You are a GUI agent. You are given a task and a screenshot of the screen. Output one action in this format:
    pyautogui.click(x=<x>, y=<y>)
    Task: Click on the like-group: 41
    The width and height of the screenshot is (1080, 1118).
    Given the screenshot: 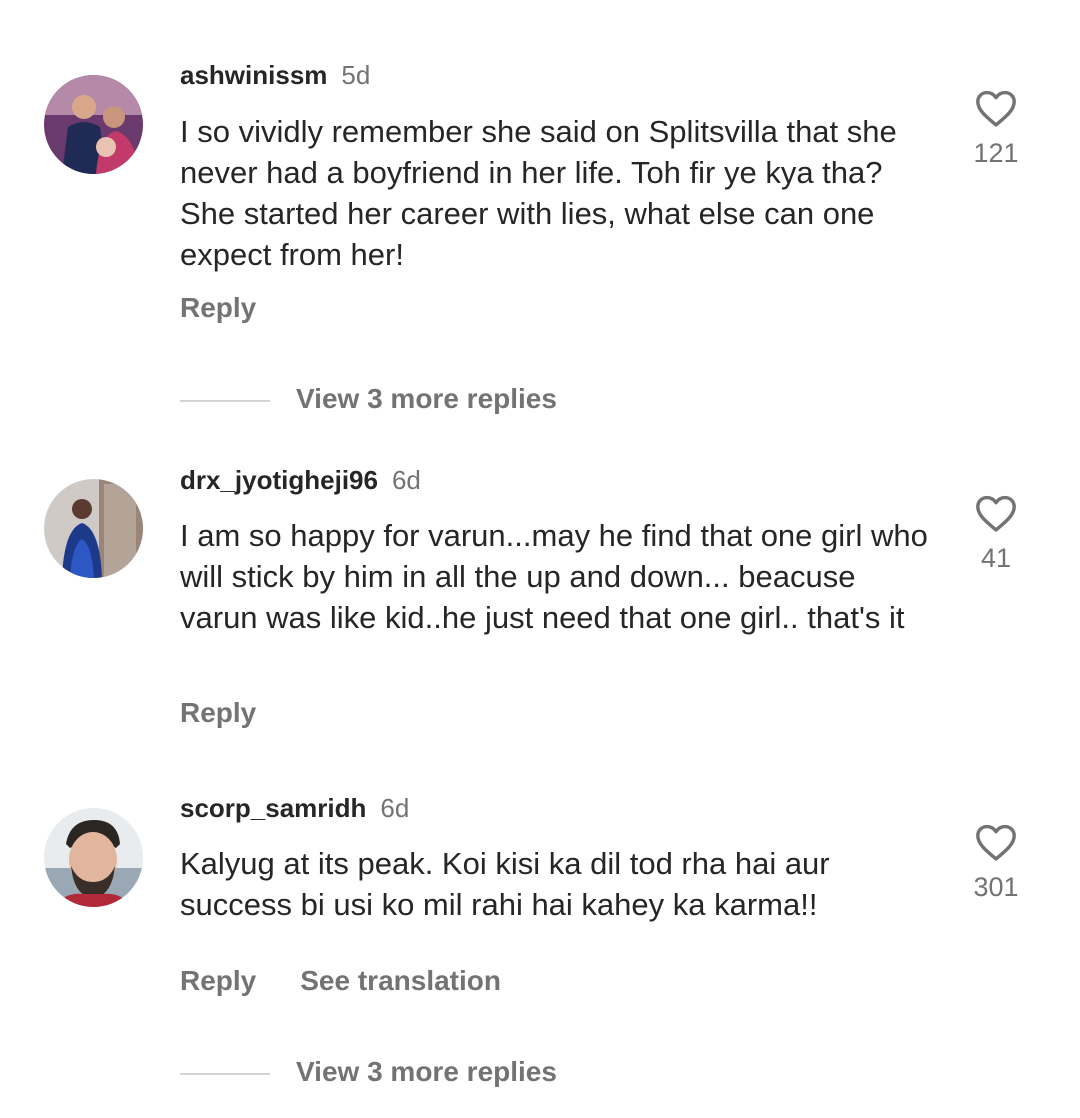 What is the action you would take?
    pyautogui.click(x=996, y=533)
    